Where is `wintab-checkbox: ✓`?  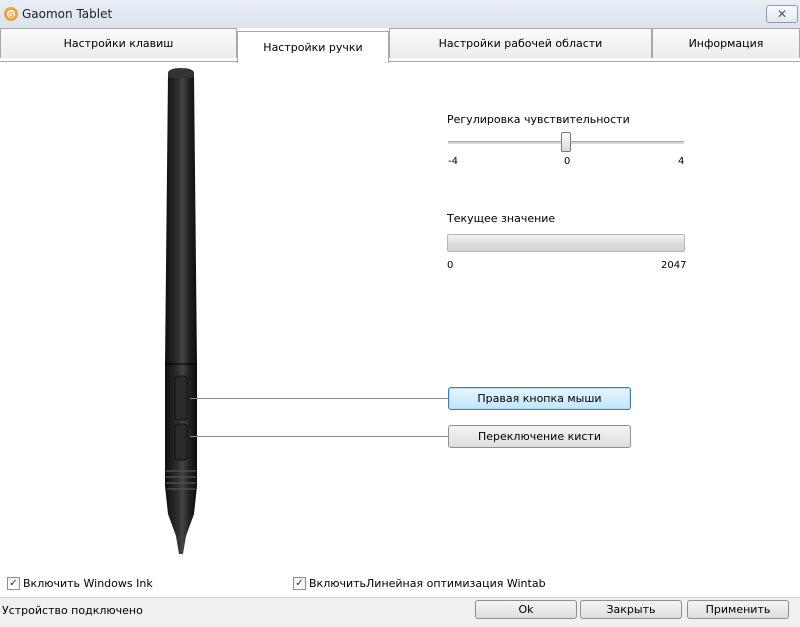 wintab-checkbox: ✓ is located at coordinates (299, 583).